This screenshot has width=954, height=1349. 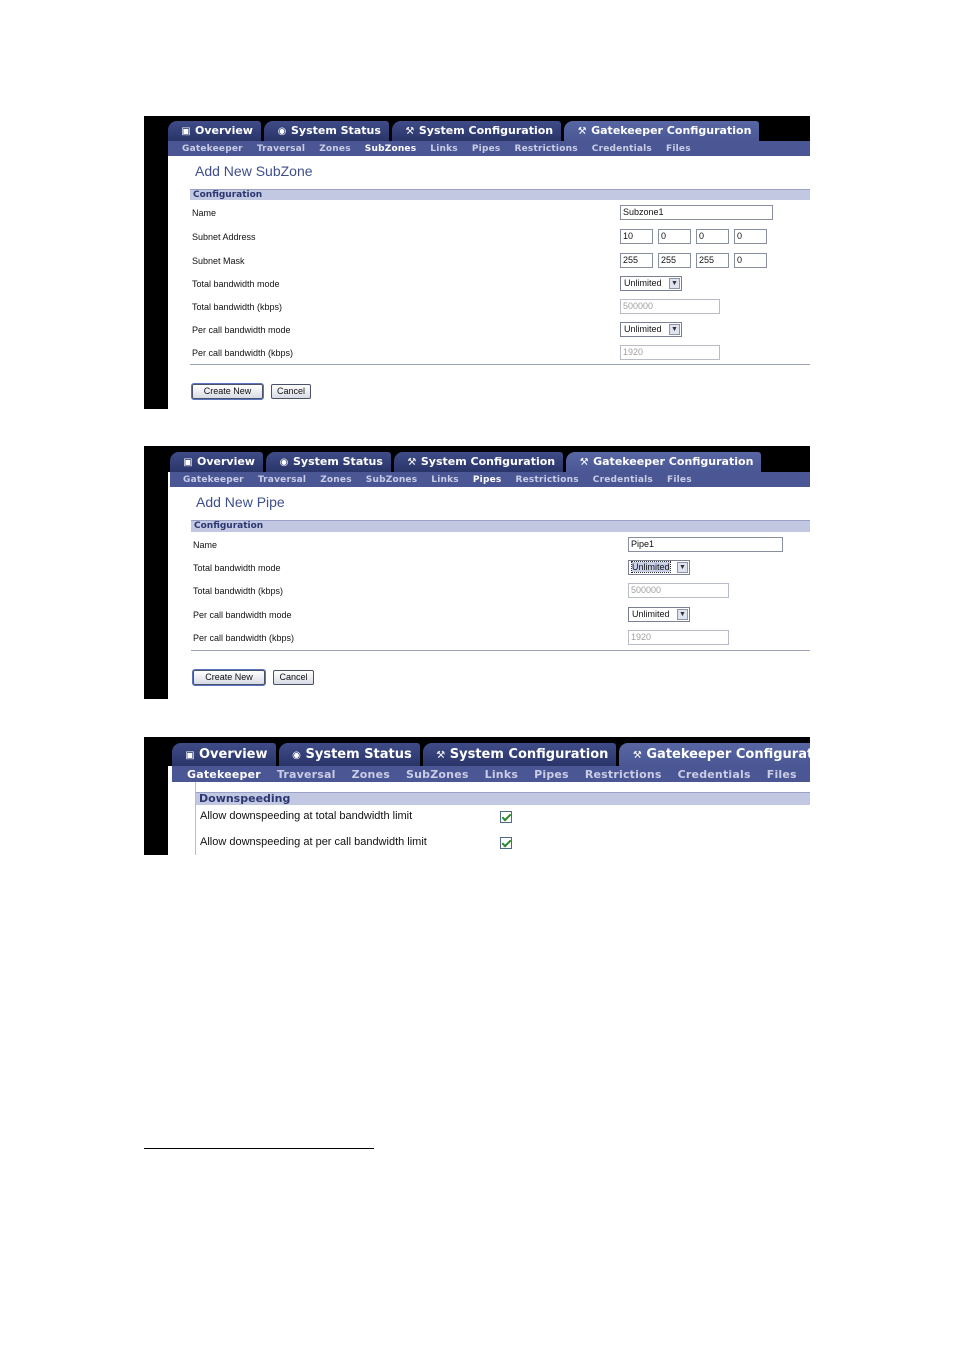 What do you see at coordinates (254, 171) in the screenshot?
I see `page-title: Add New SubZone` at bounding box center [254, 171].